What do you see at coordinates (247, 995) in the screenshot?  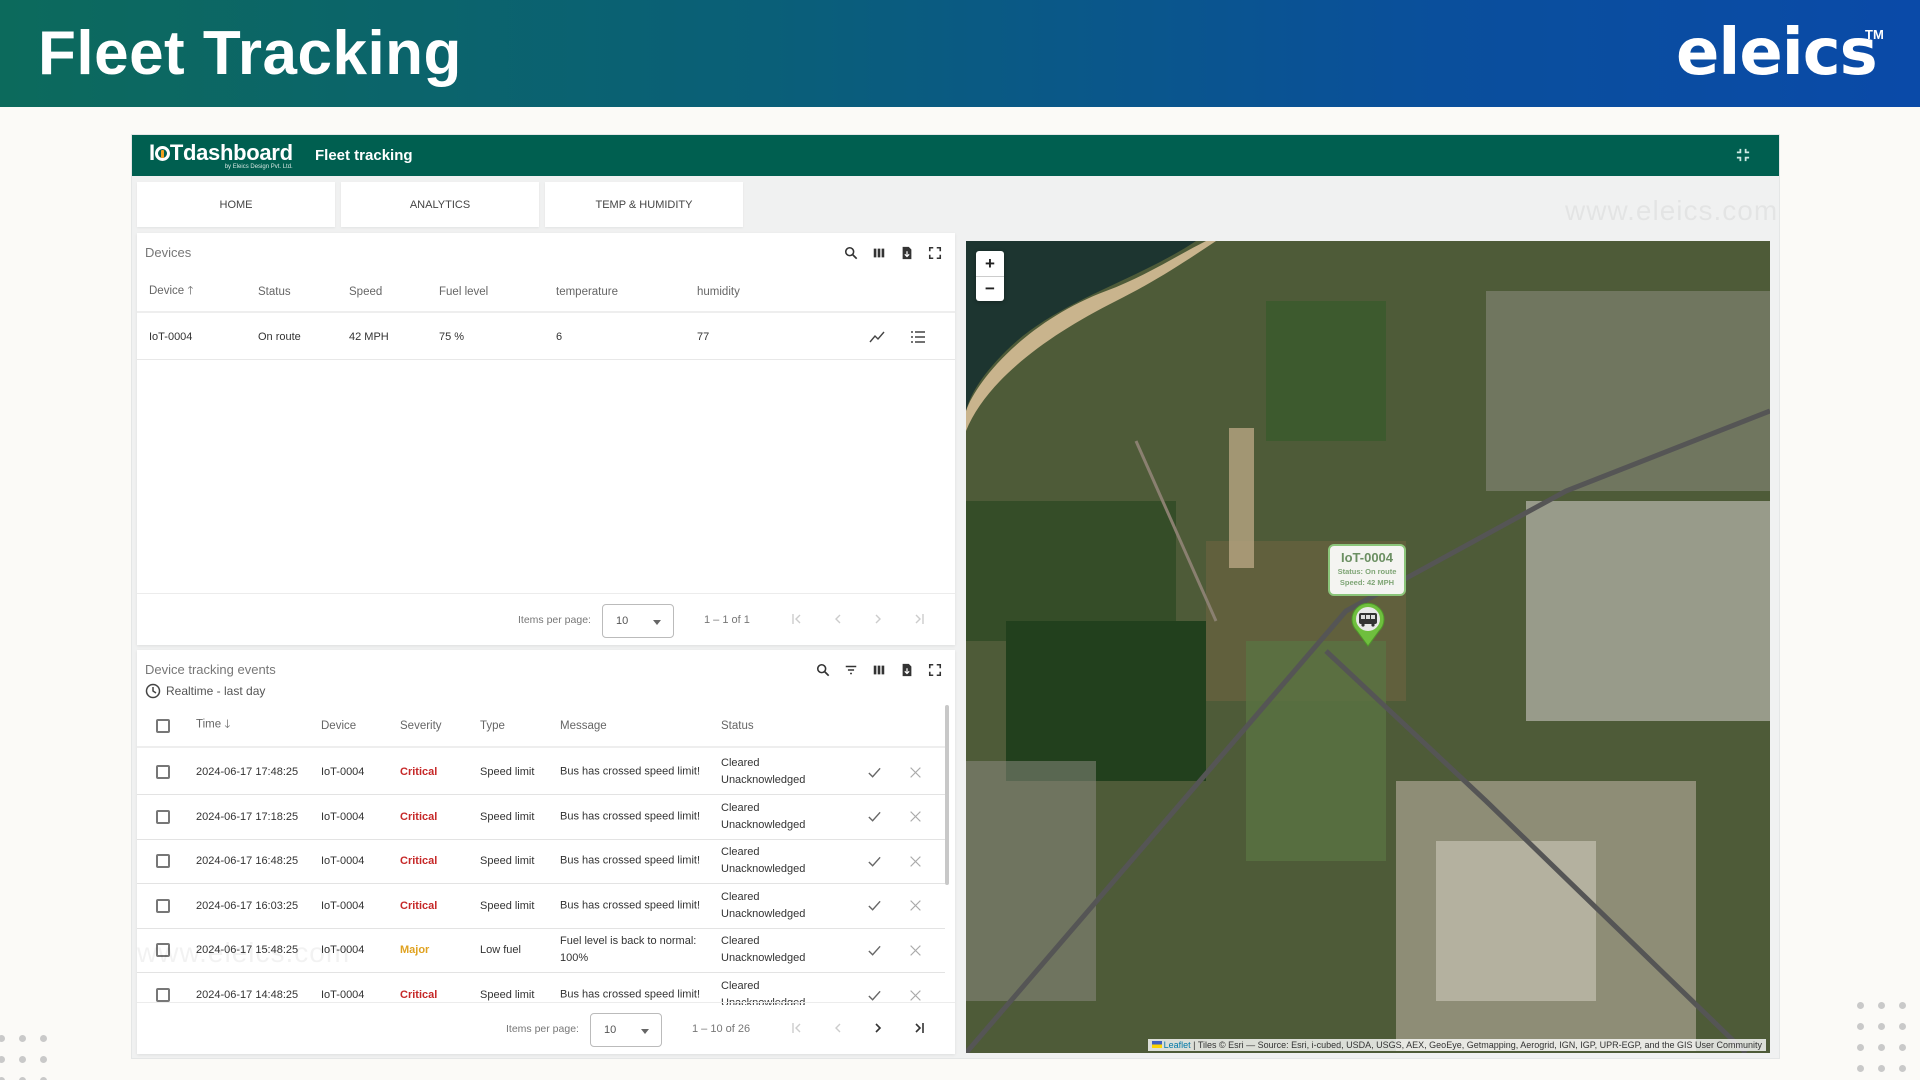 I see `event-time: 2024-06-17 14:48:25` at bounding box center [247, 995].